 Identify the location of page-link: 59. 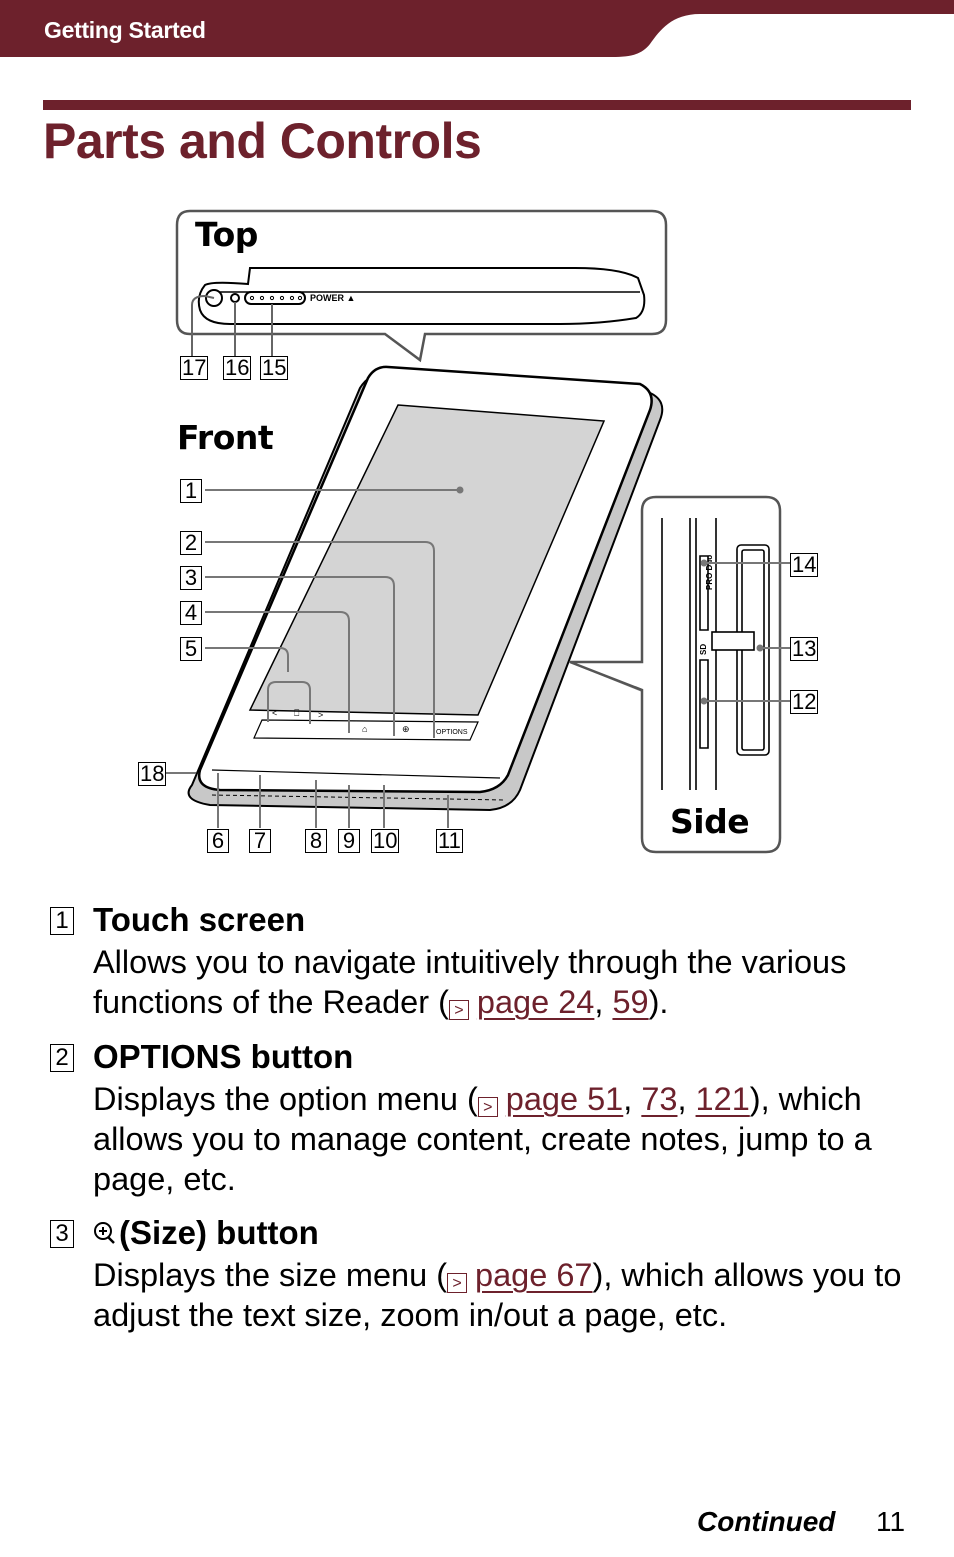
(630, 1002).